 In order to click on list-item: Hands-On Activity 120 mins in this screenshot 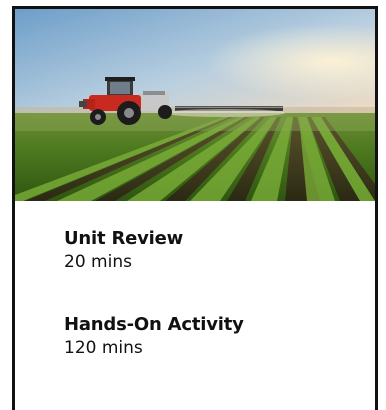, I will do `click(154, 336)`.